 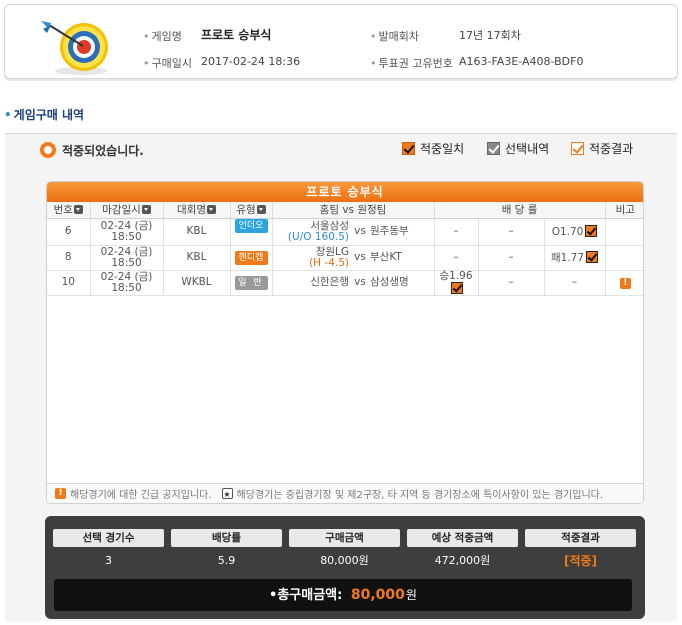 I want to click on row-home: 신한은행, so click(x=312, y=283).